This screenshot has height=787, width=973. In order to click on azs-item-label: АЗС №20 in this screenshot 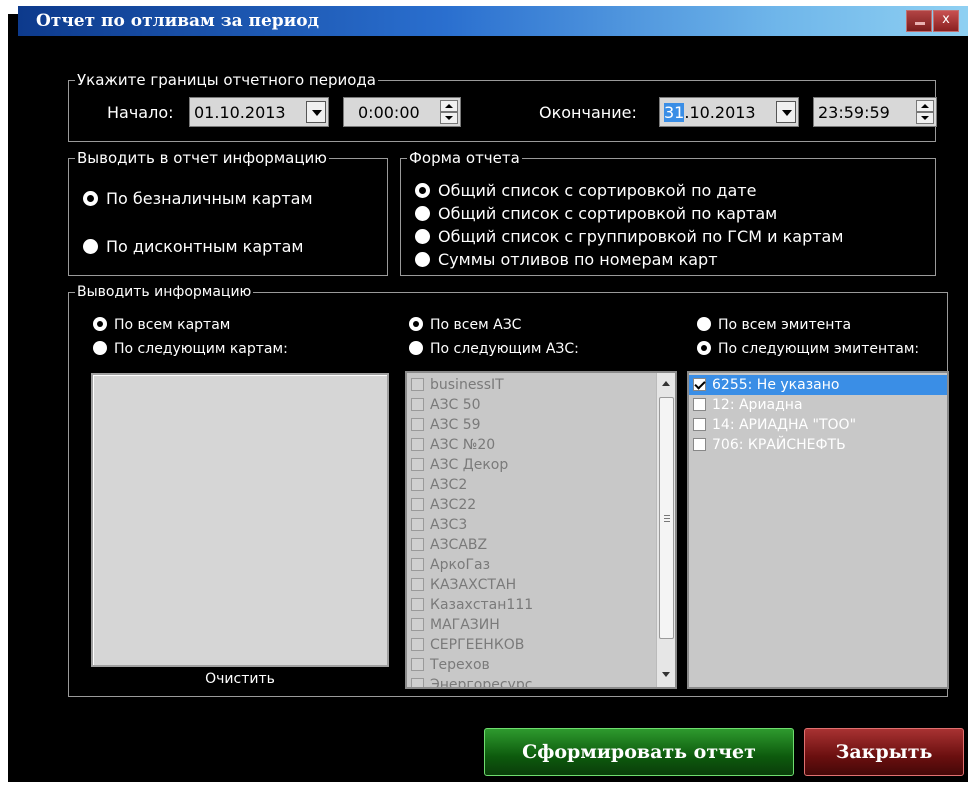, I will do `click(463, 445)`.